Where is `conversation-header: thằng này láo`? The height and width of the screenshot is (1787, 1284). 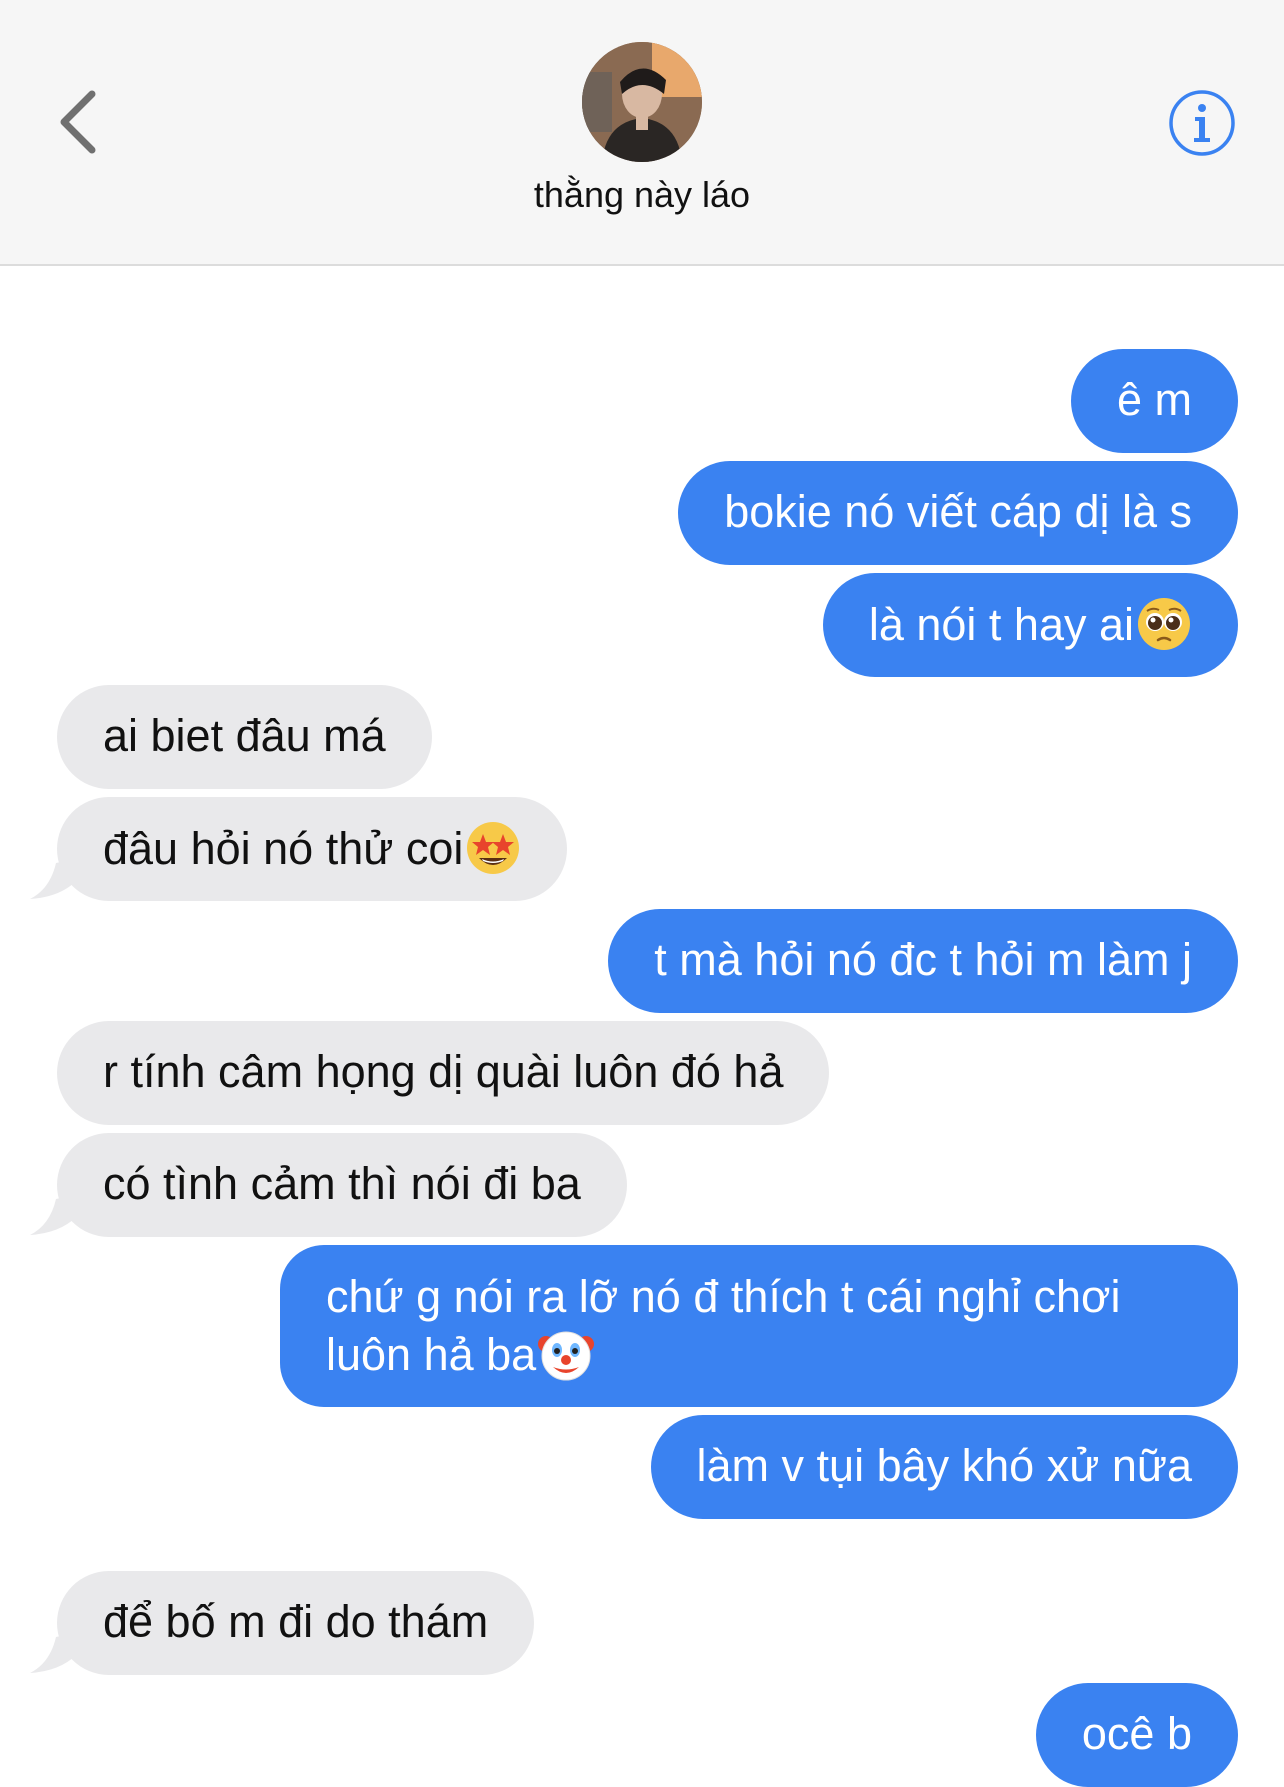 conversation-header: thằng này láo is located at coordinates (642, 133).